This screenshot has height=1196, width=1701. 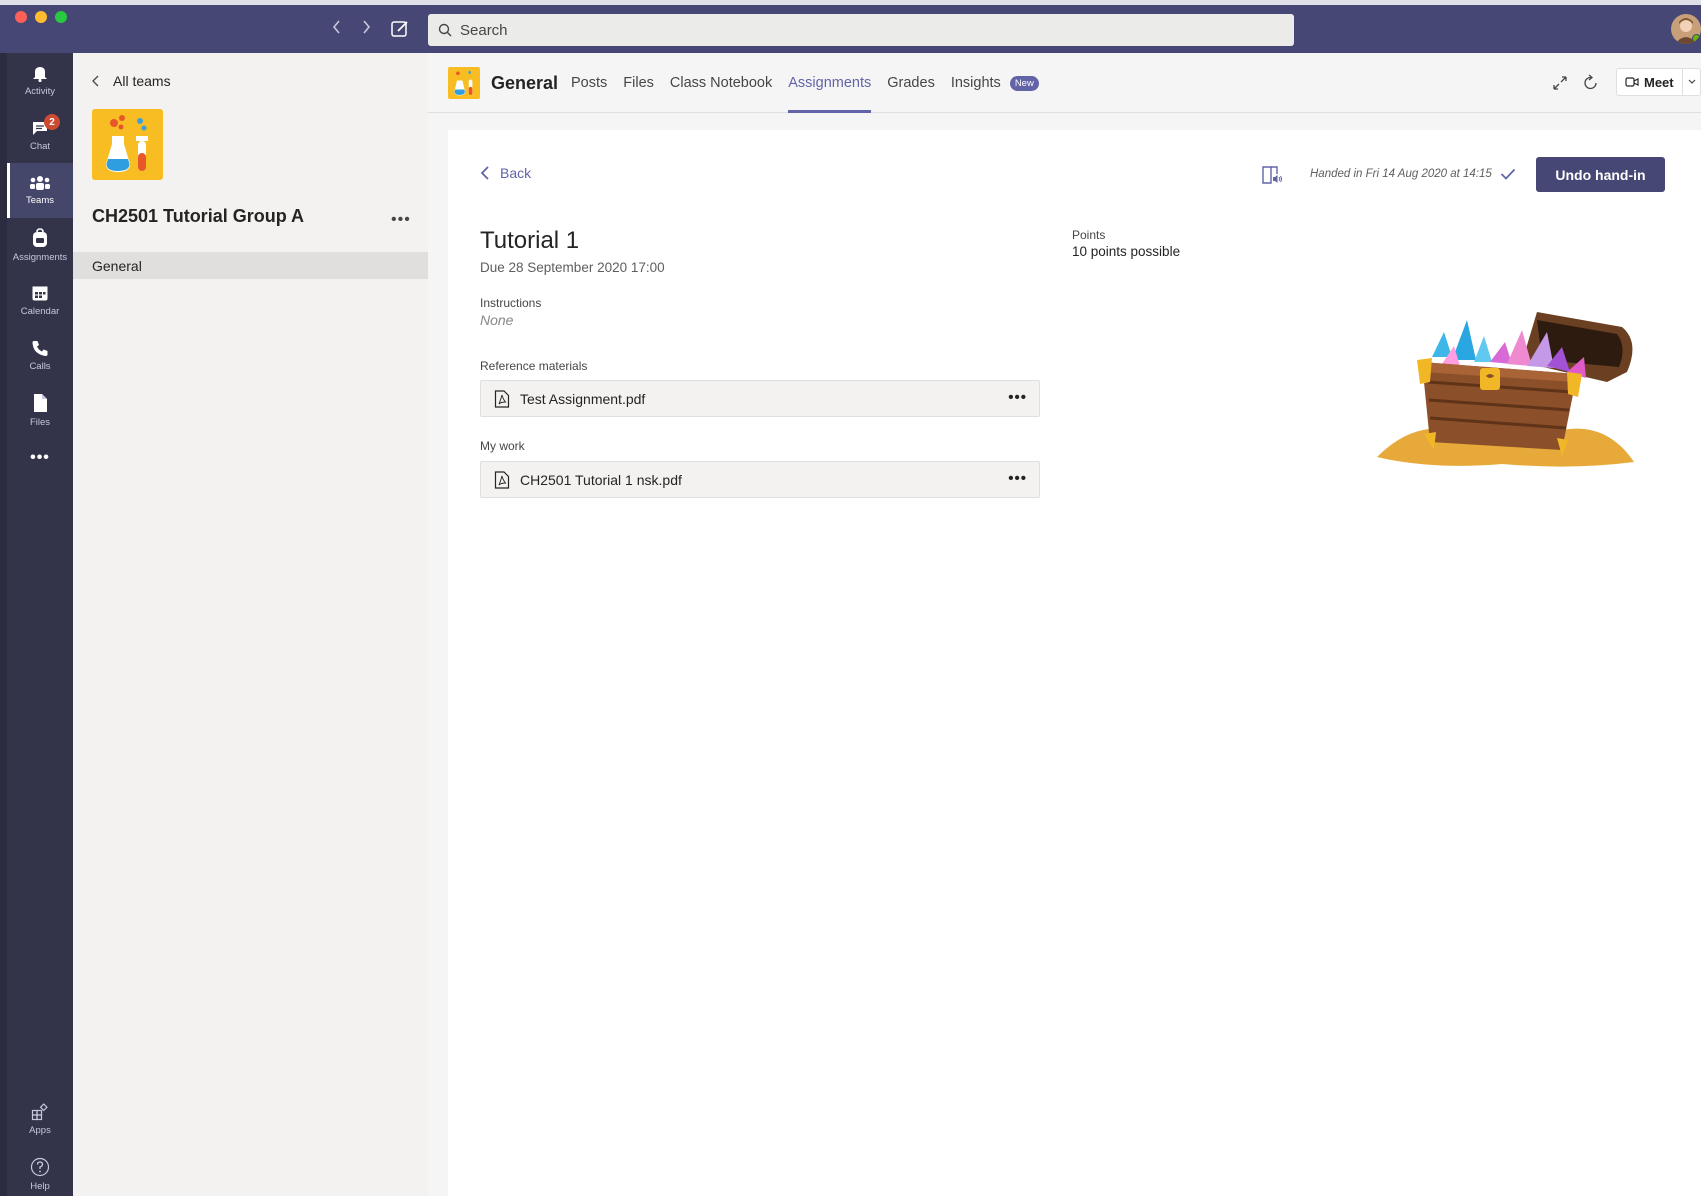 I want to click on presence-status, so click(x=1696, y=38).